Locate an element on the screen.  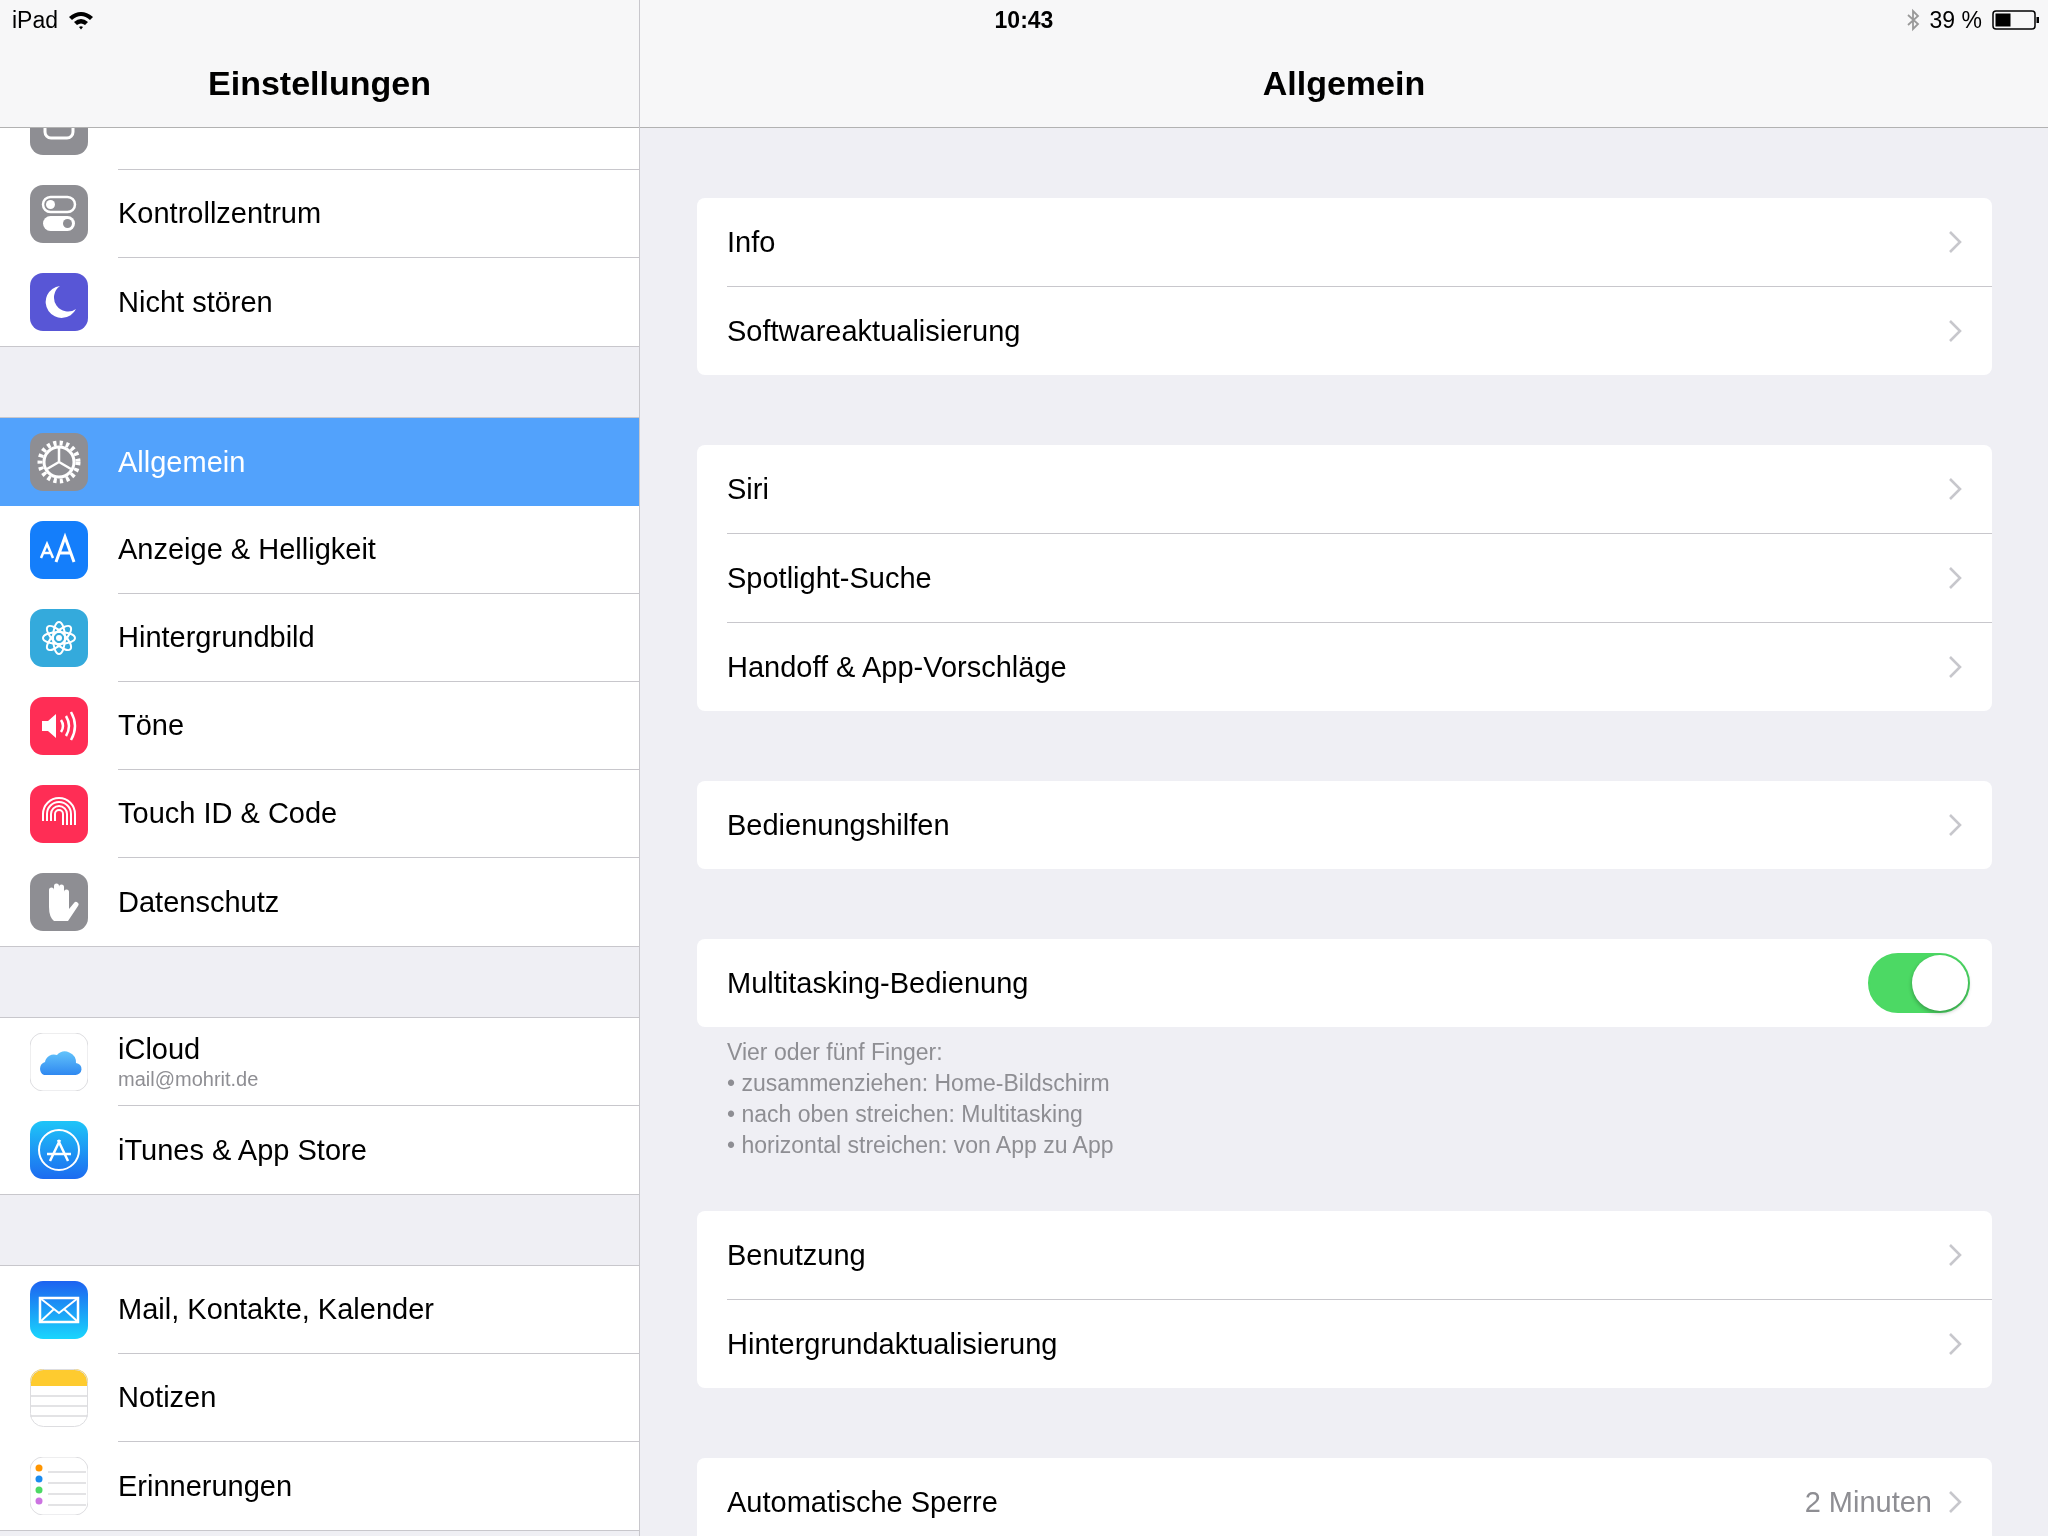
checklist-icon is located at coordinates (59, 1486).